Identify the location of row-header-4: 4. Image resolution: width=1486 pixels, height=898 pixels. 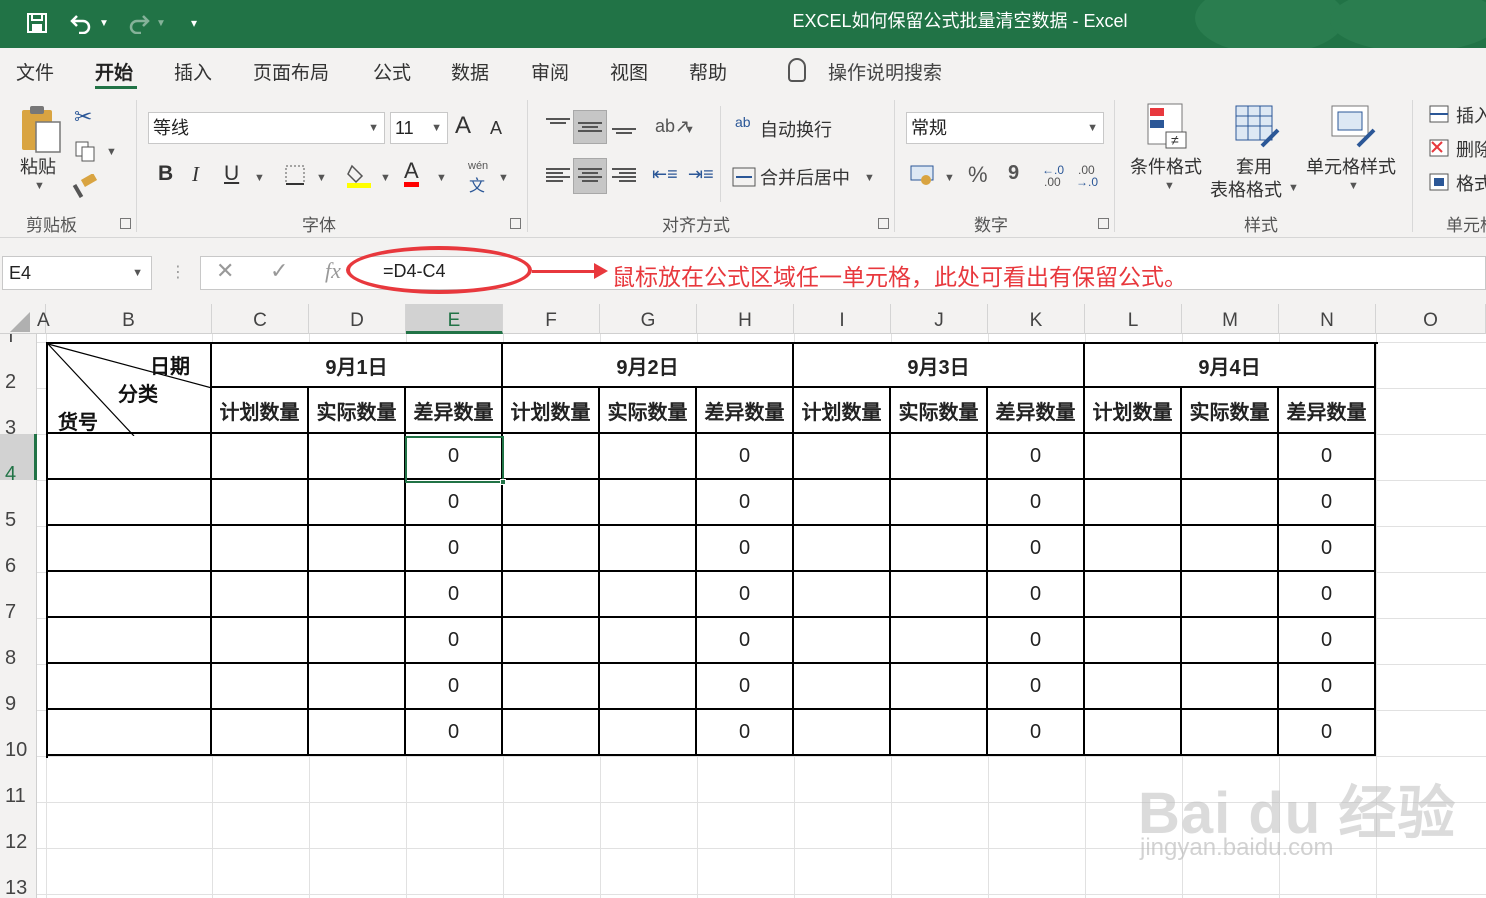
(18, 459).